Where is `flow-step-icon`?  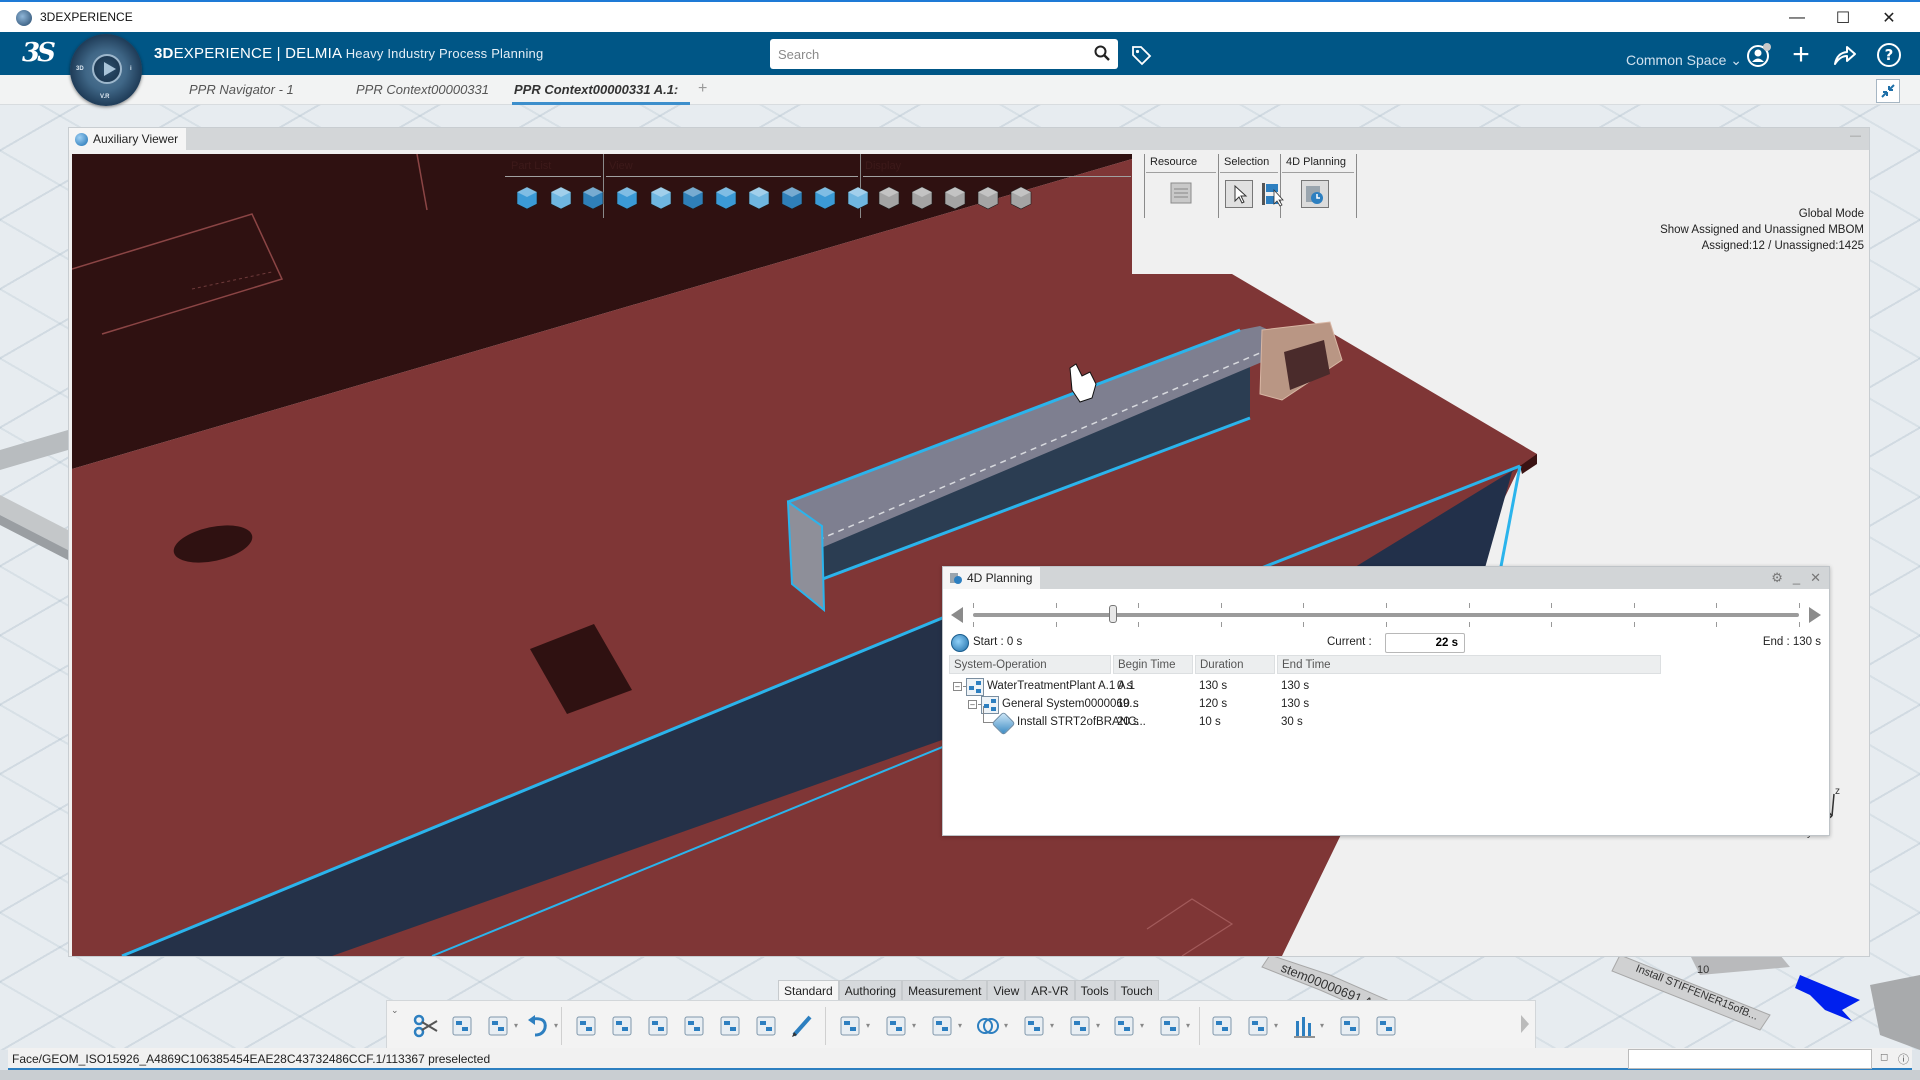 flow-step-icon is located at coordinates (1124, 1026).